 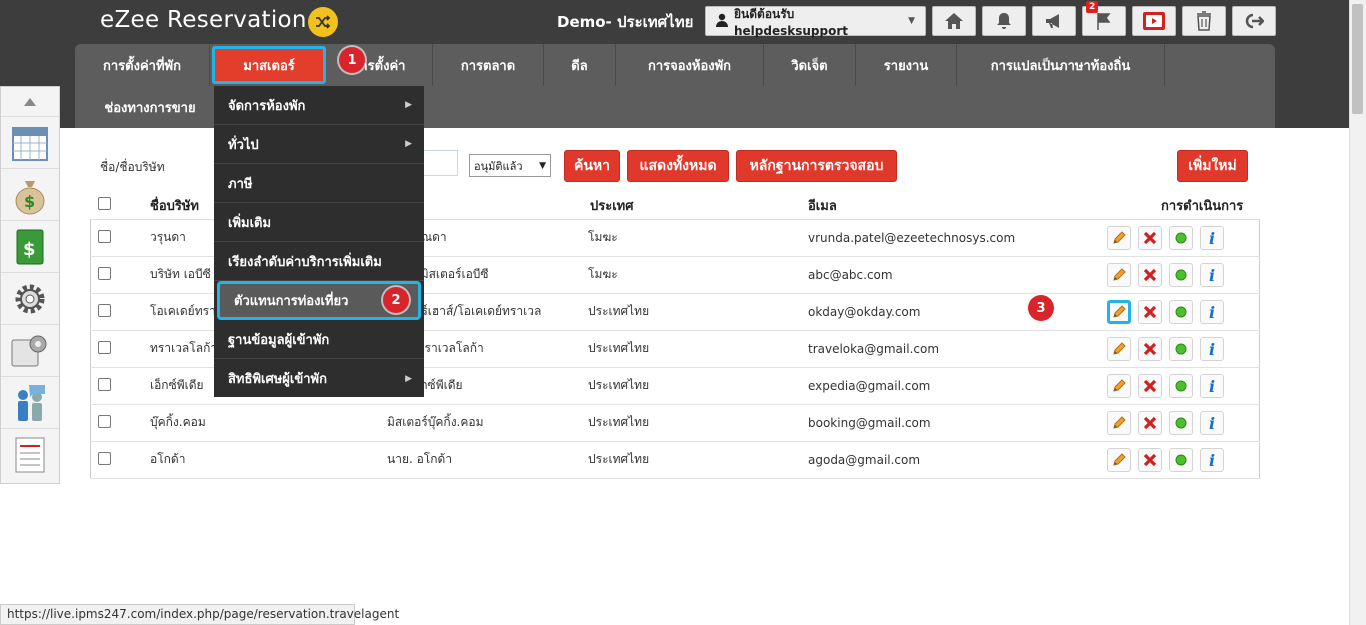 I want to click on trash-button, so click(x=1204, y=21).